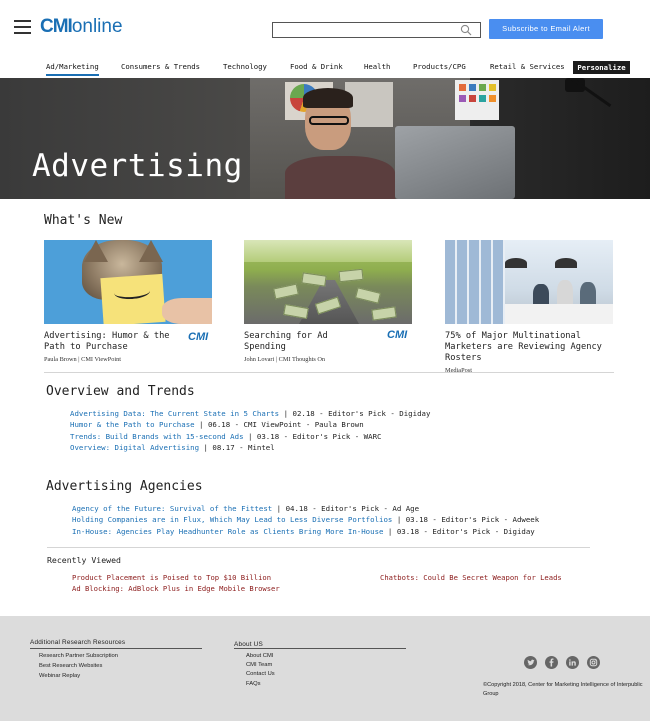 This screenshot has width=650, height=721. Describe the element at coordinates (466, 30) in the screenshot. I see `search-icon` at that location.